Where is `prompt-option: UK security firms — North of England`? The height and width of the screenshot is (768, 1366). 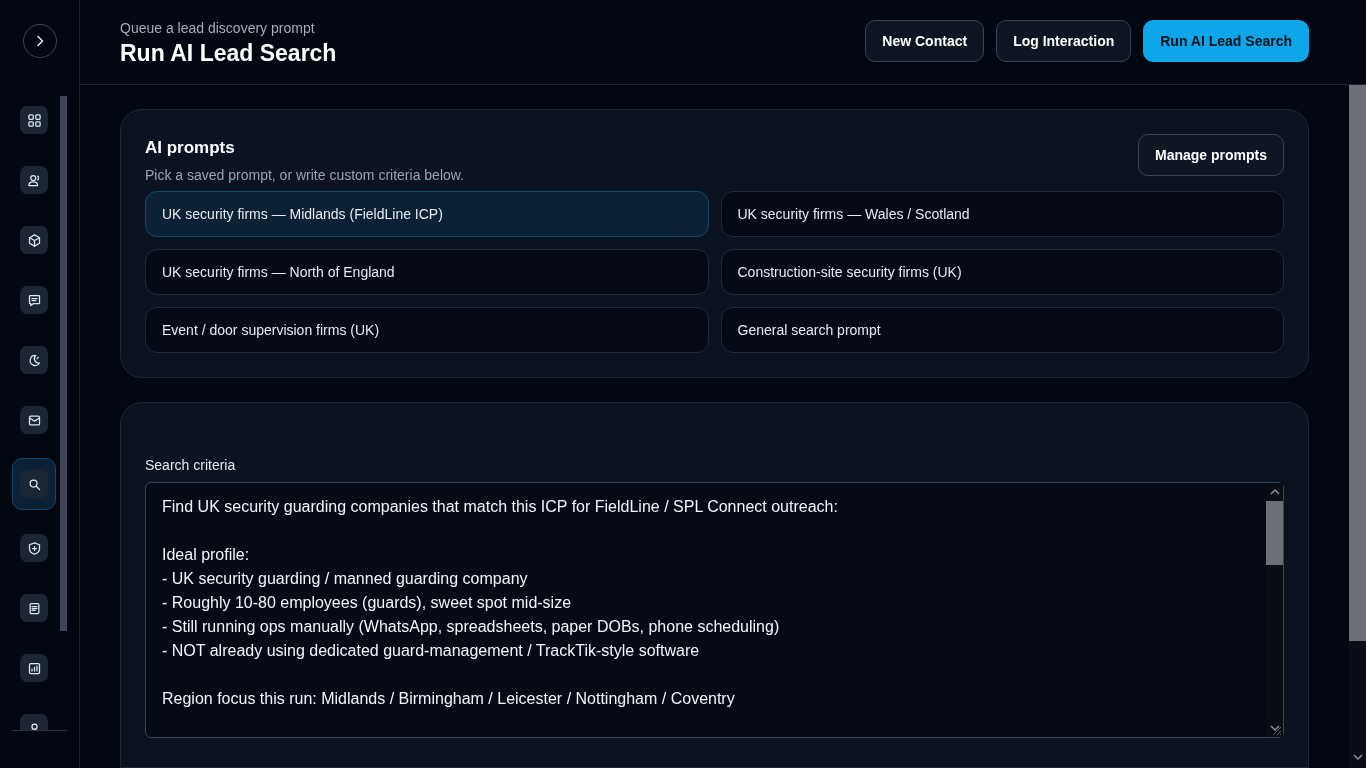
prompt-option: UK security firms — North of England is located at coordinates (427, 272).